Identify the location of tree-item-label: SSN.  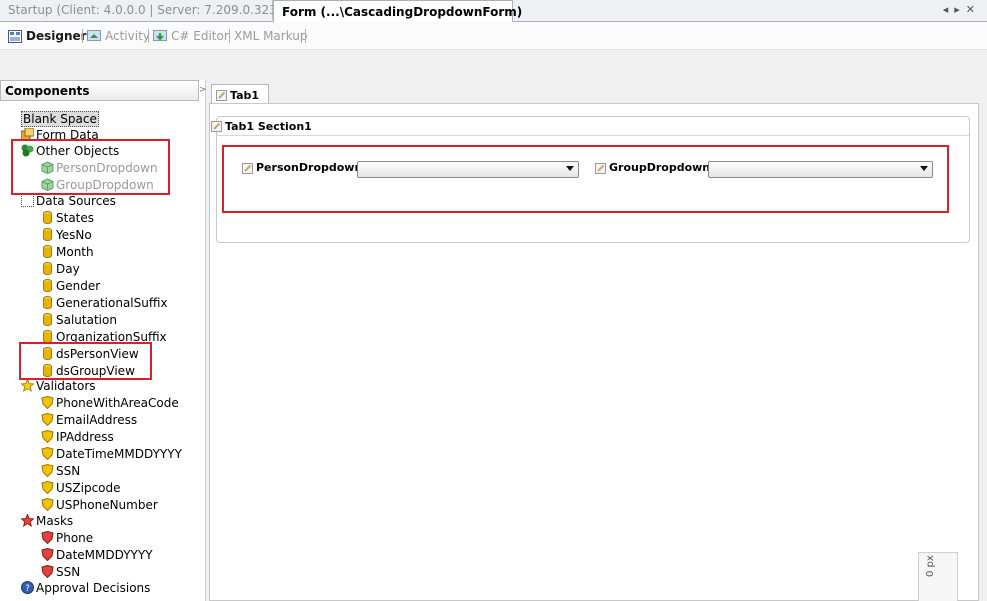
(68, 470).